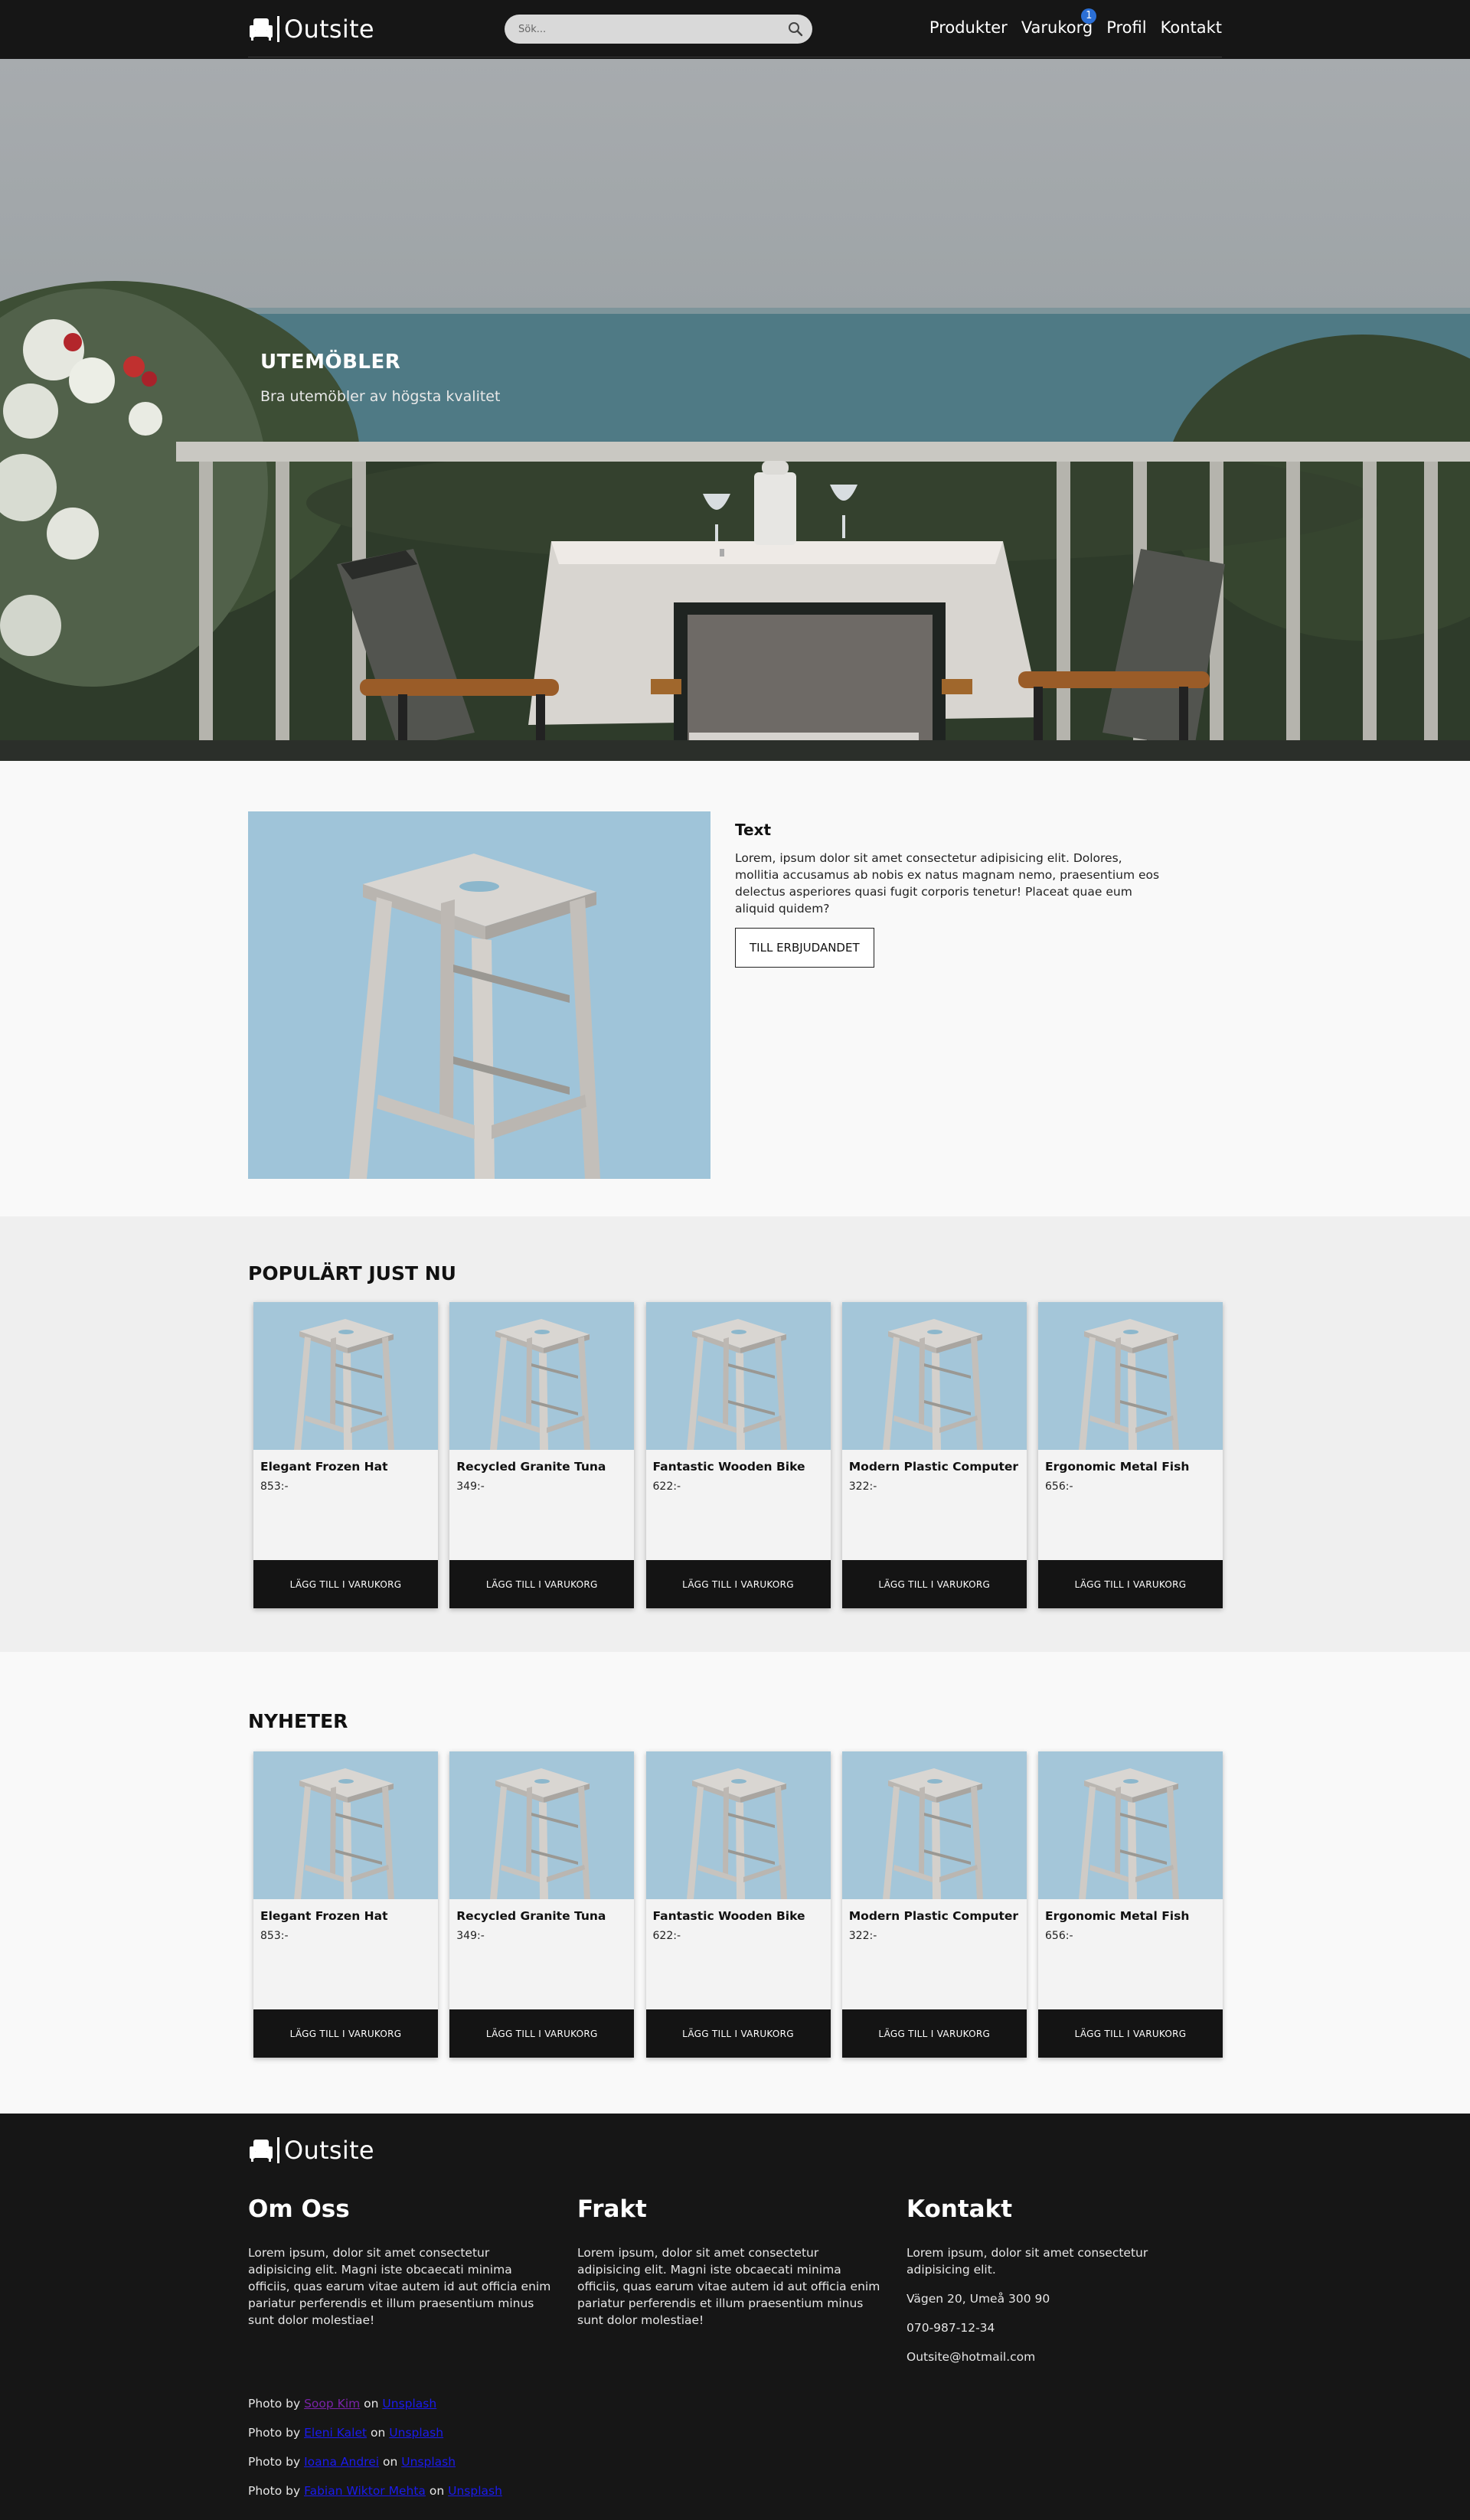  What do you see at coordinates (959, 2209) in the screenshot?
I see `footer-contact-title: Kontakt` at bounding box center [959, 2209].